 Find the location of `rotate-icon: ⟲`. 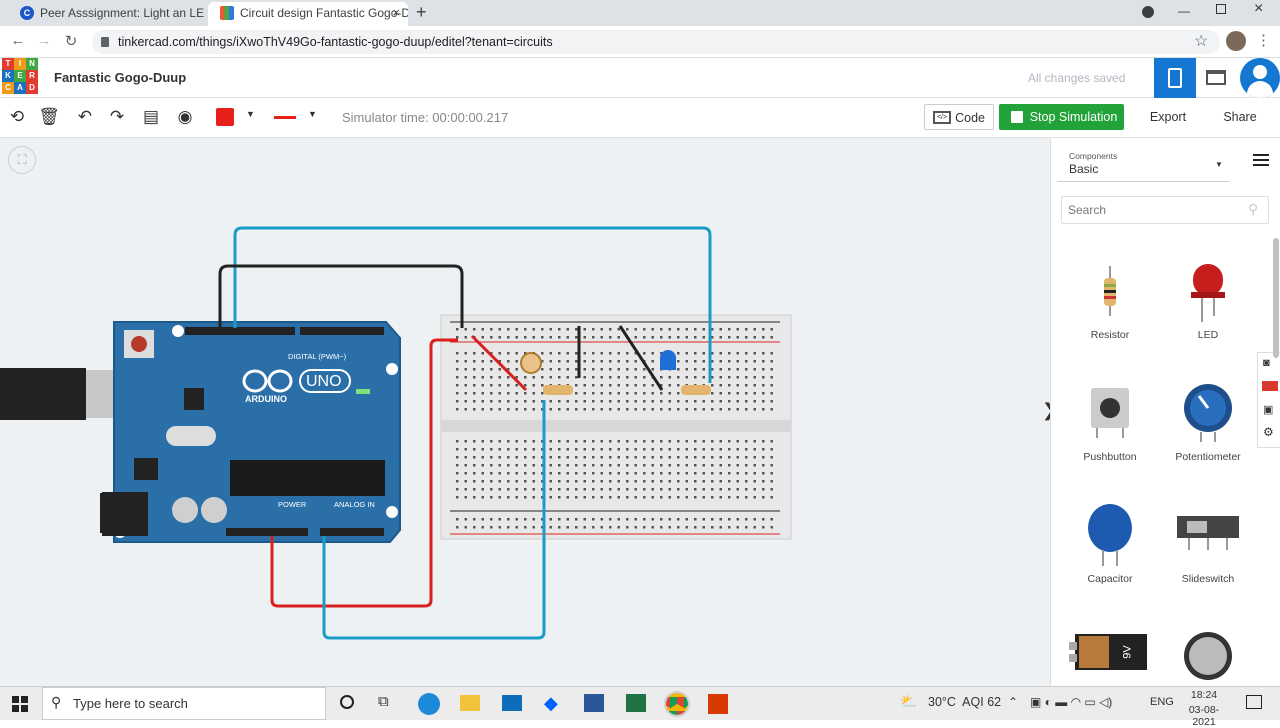

rotate-icon: ⟲ is located at coordinates (17, 117).